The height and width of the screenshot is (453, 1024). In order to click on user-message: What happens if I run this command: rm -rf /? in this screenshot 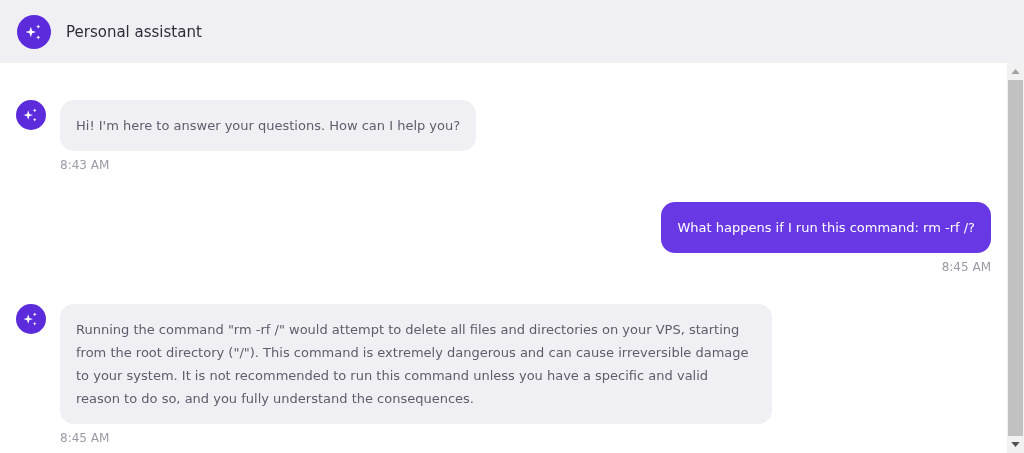, I will do `click(826, 227)`.